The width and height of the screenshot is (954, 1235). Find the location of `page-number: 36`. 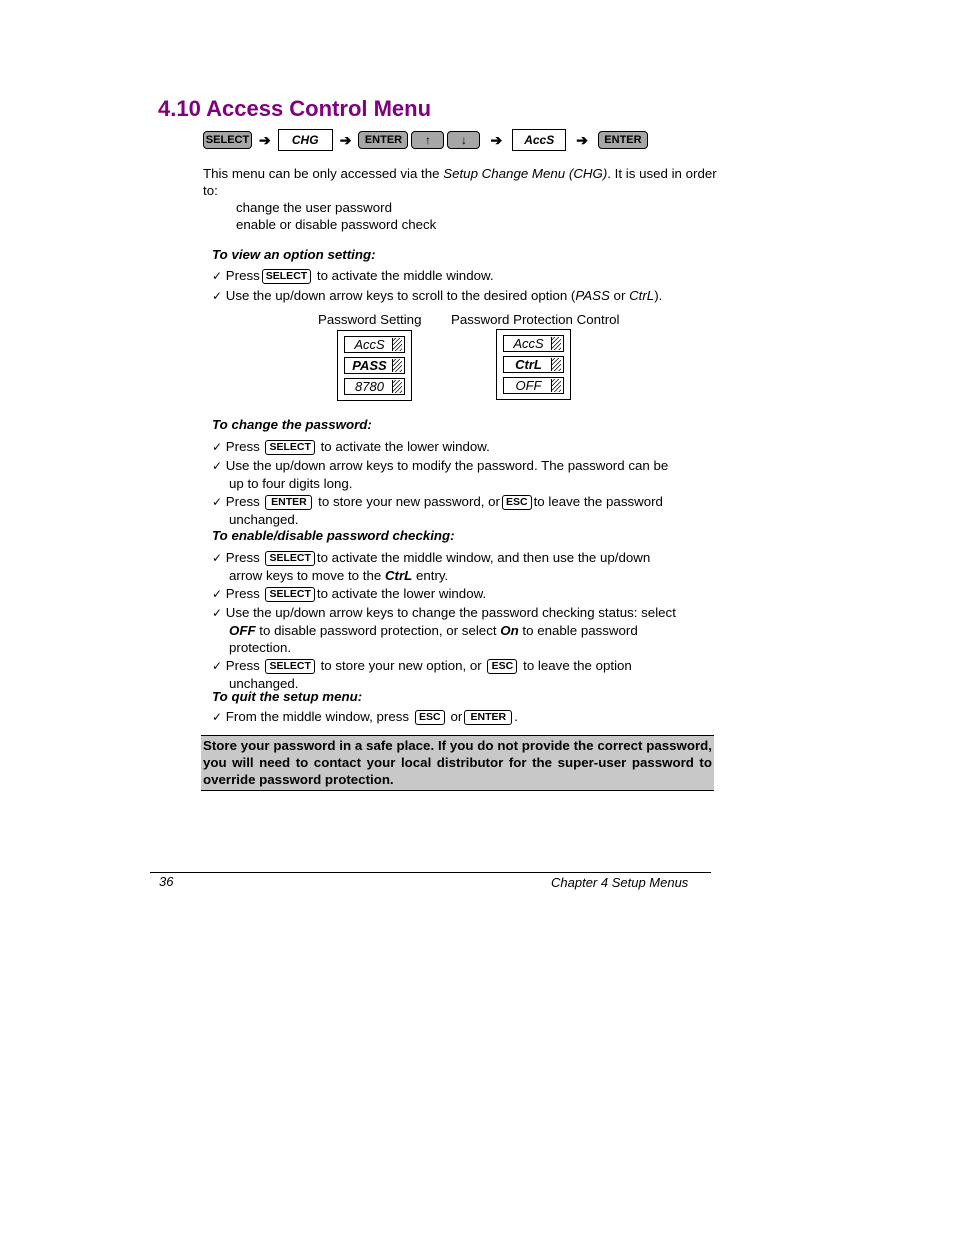

page-number: 36 is located at coordinates (166, 881).